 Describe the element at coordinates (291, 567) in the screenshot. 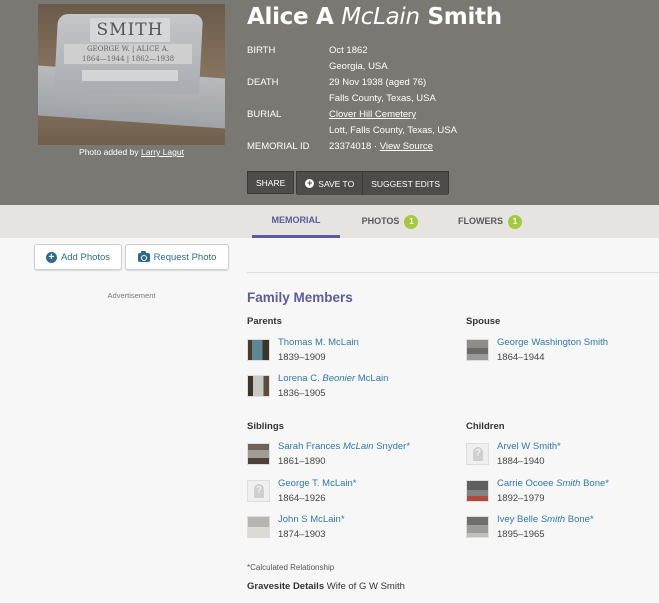

I see `calculated-relationship-note: *Calculated Relationship` at that location.